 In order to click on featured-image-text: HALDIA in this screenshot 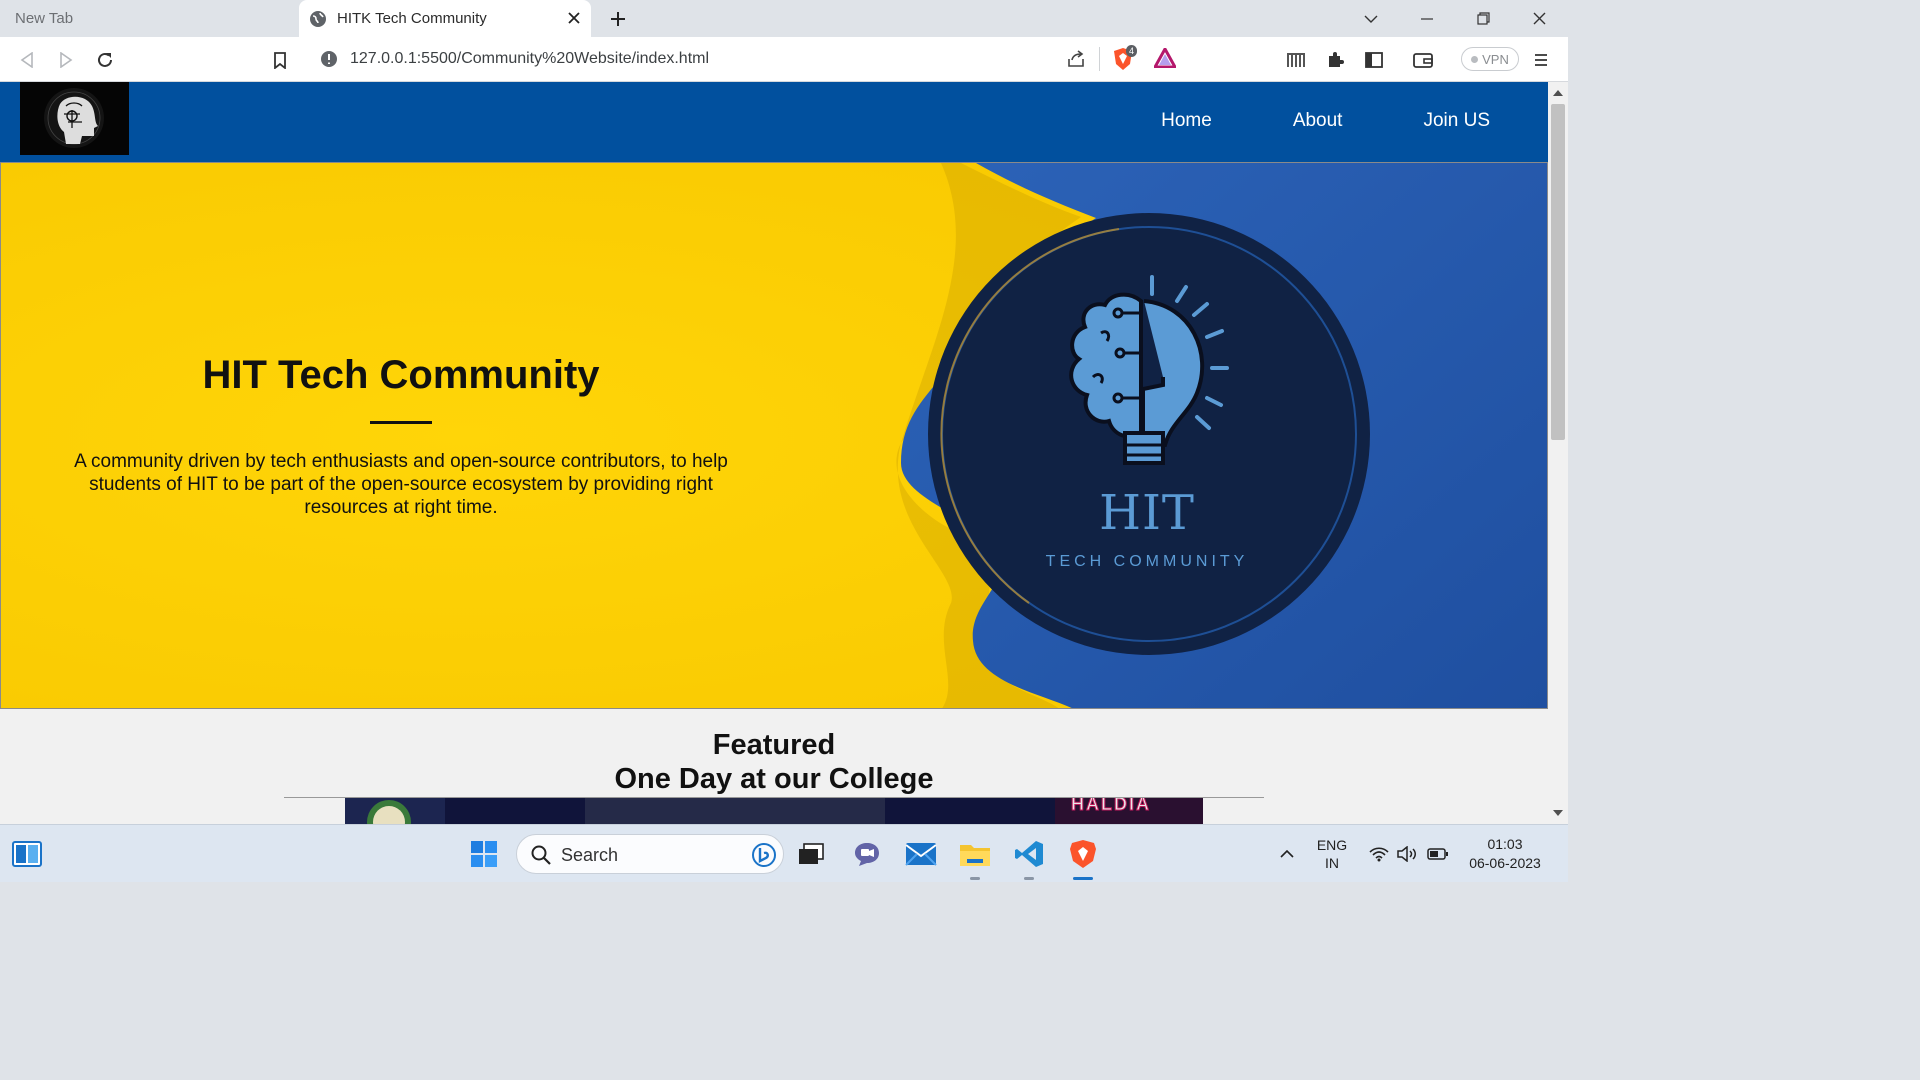, I will do `click(1111, 806)`.